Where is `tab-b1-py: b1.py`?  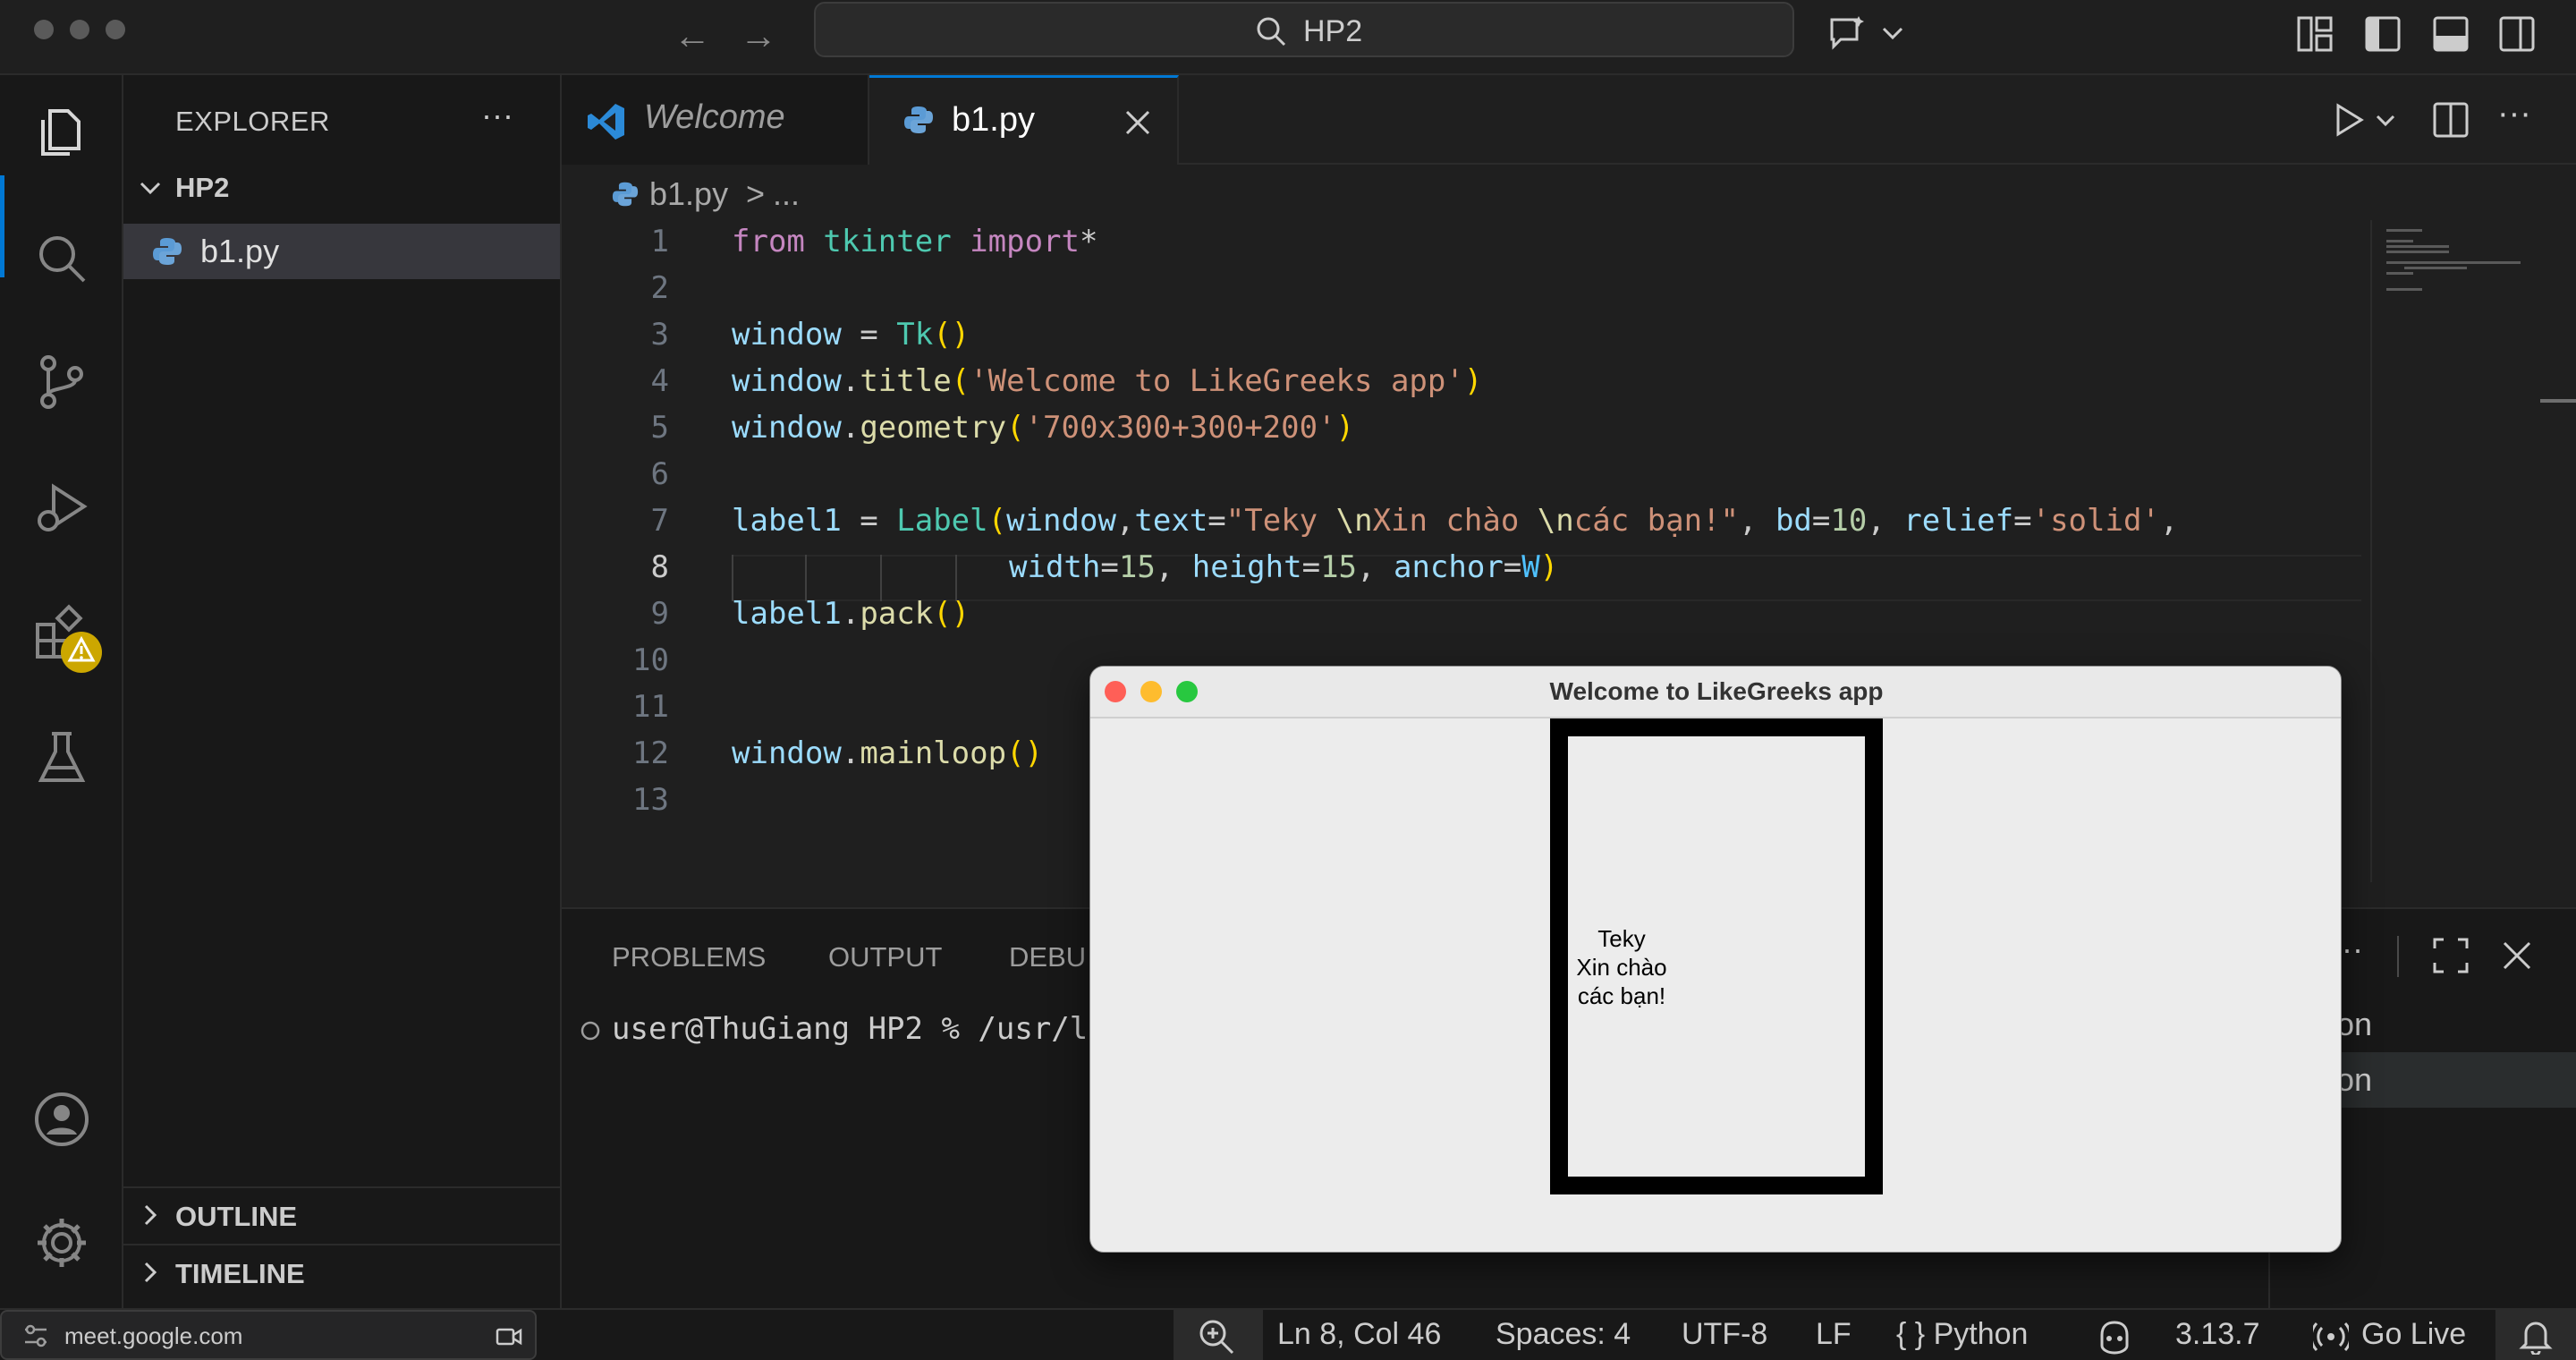
tab-b1-py: b1.py is located at coordinates (1024, 120).